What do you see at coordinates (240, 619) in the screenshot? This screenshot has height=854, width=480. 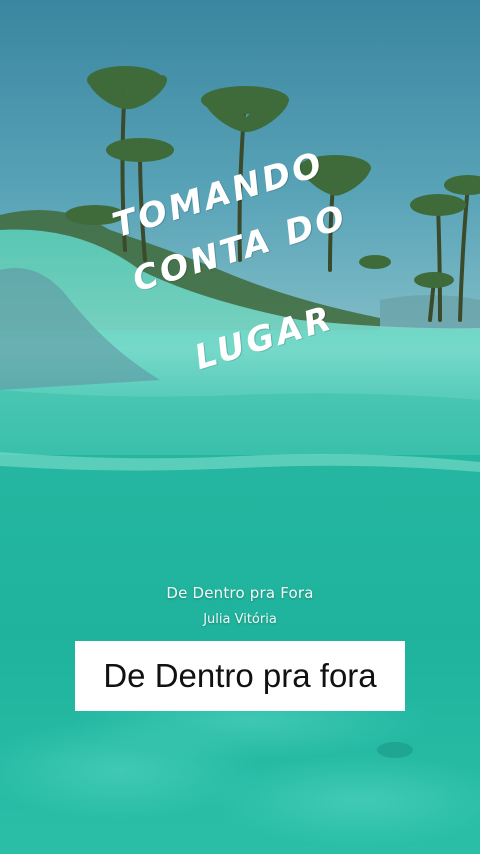 I see `music-track-artist: Julia Vitória` at bounding box center [240, 619].